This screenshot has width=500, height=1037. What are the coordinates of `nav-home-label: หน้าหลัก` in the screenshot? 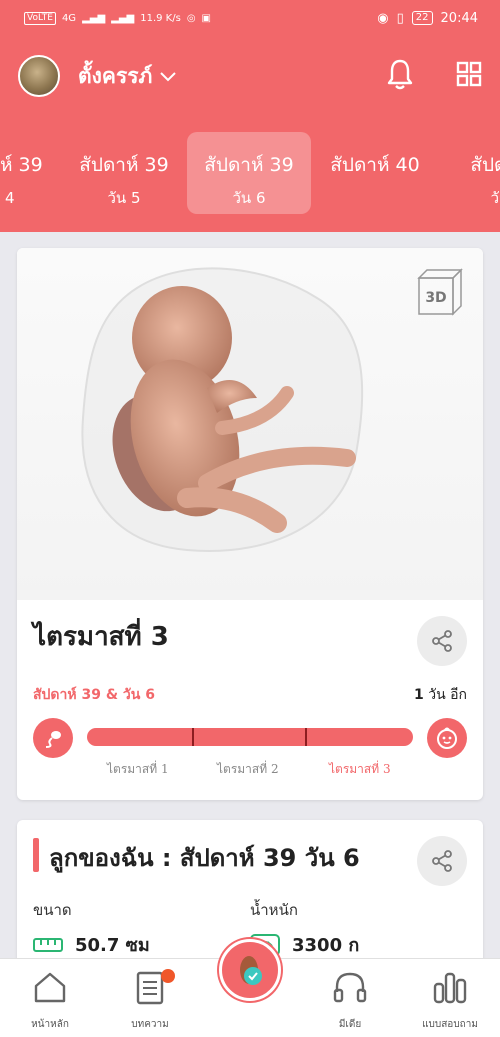 It's located at (50, 1024).